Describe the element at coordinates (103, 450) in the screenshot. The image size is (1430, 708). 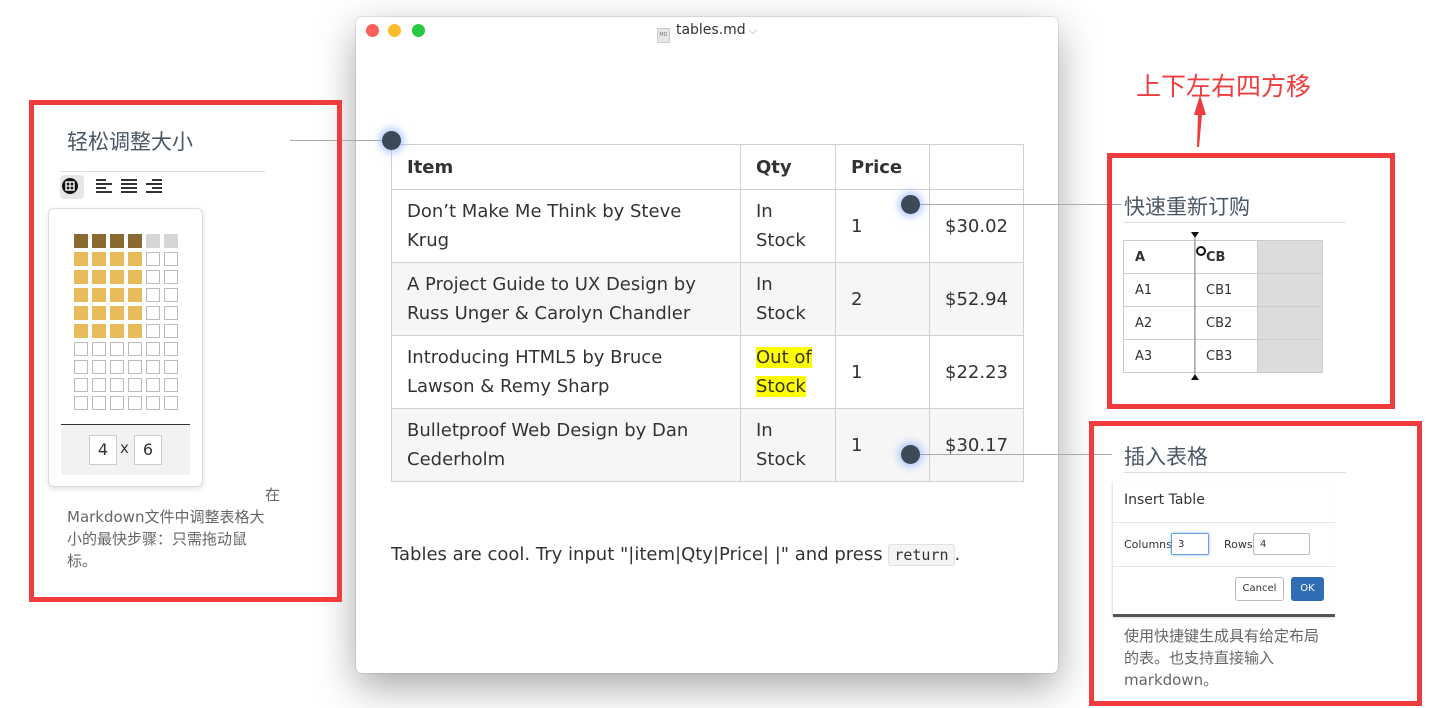
I see `columns-count-input: 4` at that location.